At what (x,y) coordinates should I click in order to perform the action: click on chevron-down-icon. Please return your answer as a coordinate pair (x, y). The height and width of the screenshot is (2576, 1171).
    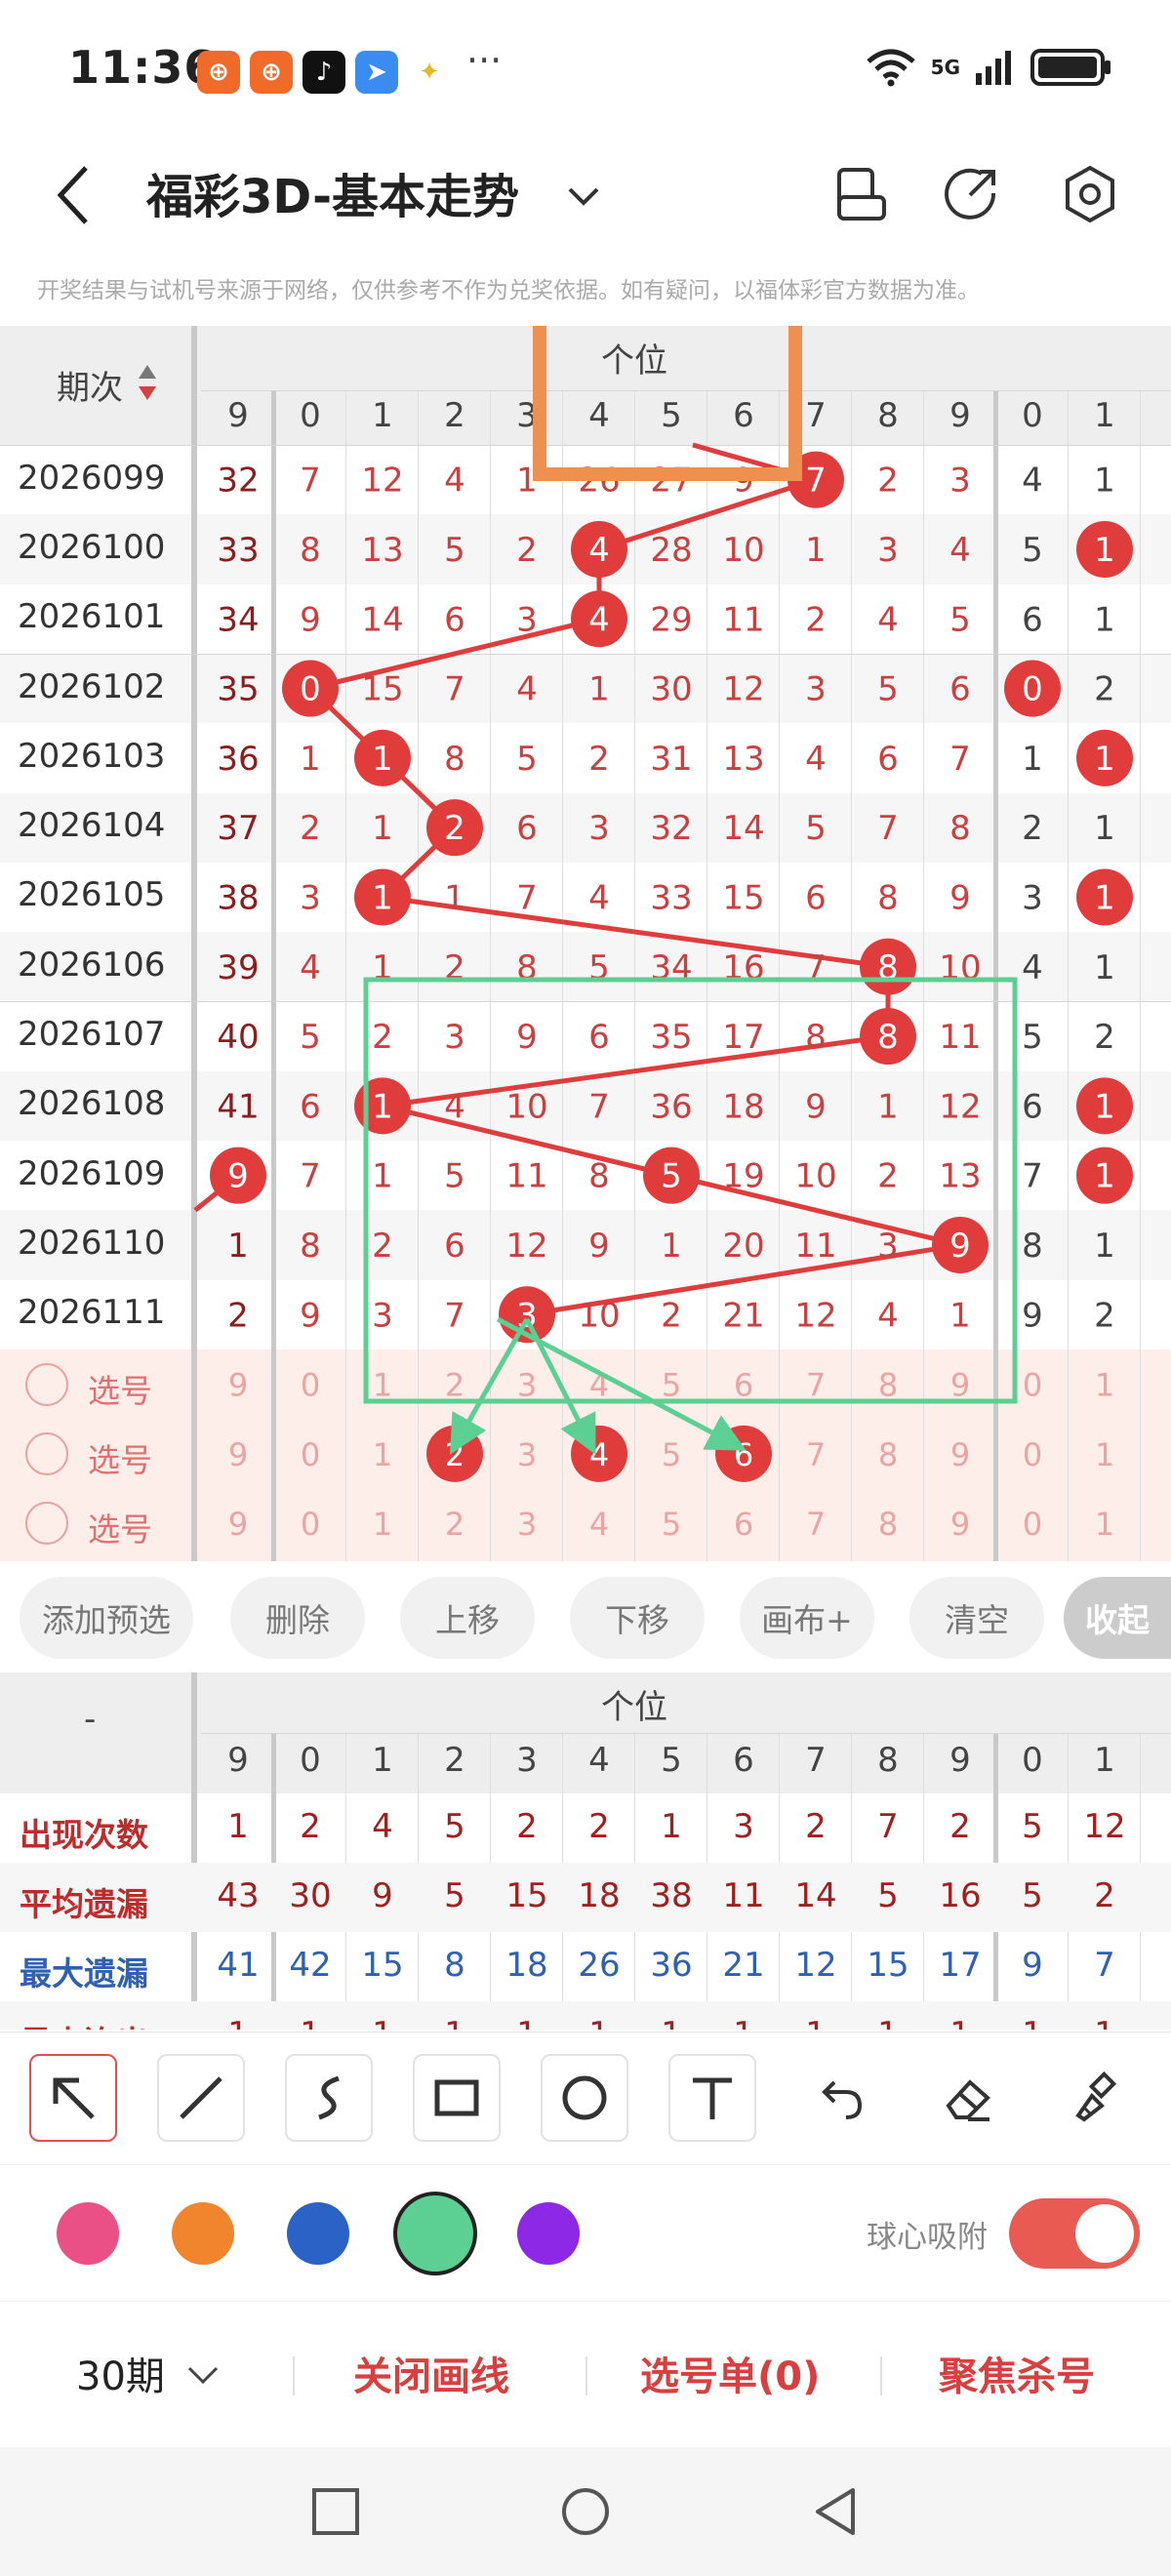
    Looking at the image, I should click on (583, 195).